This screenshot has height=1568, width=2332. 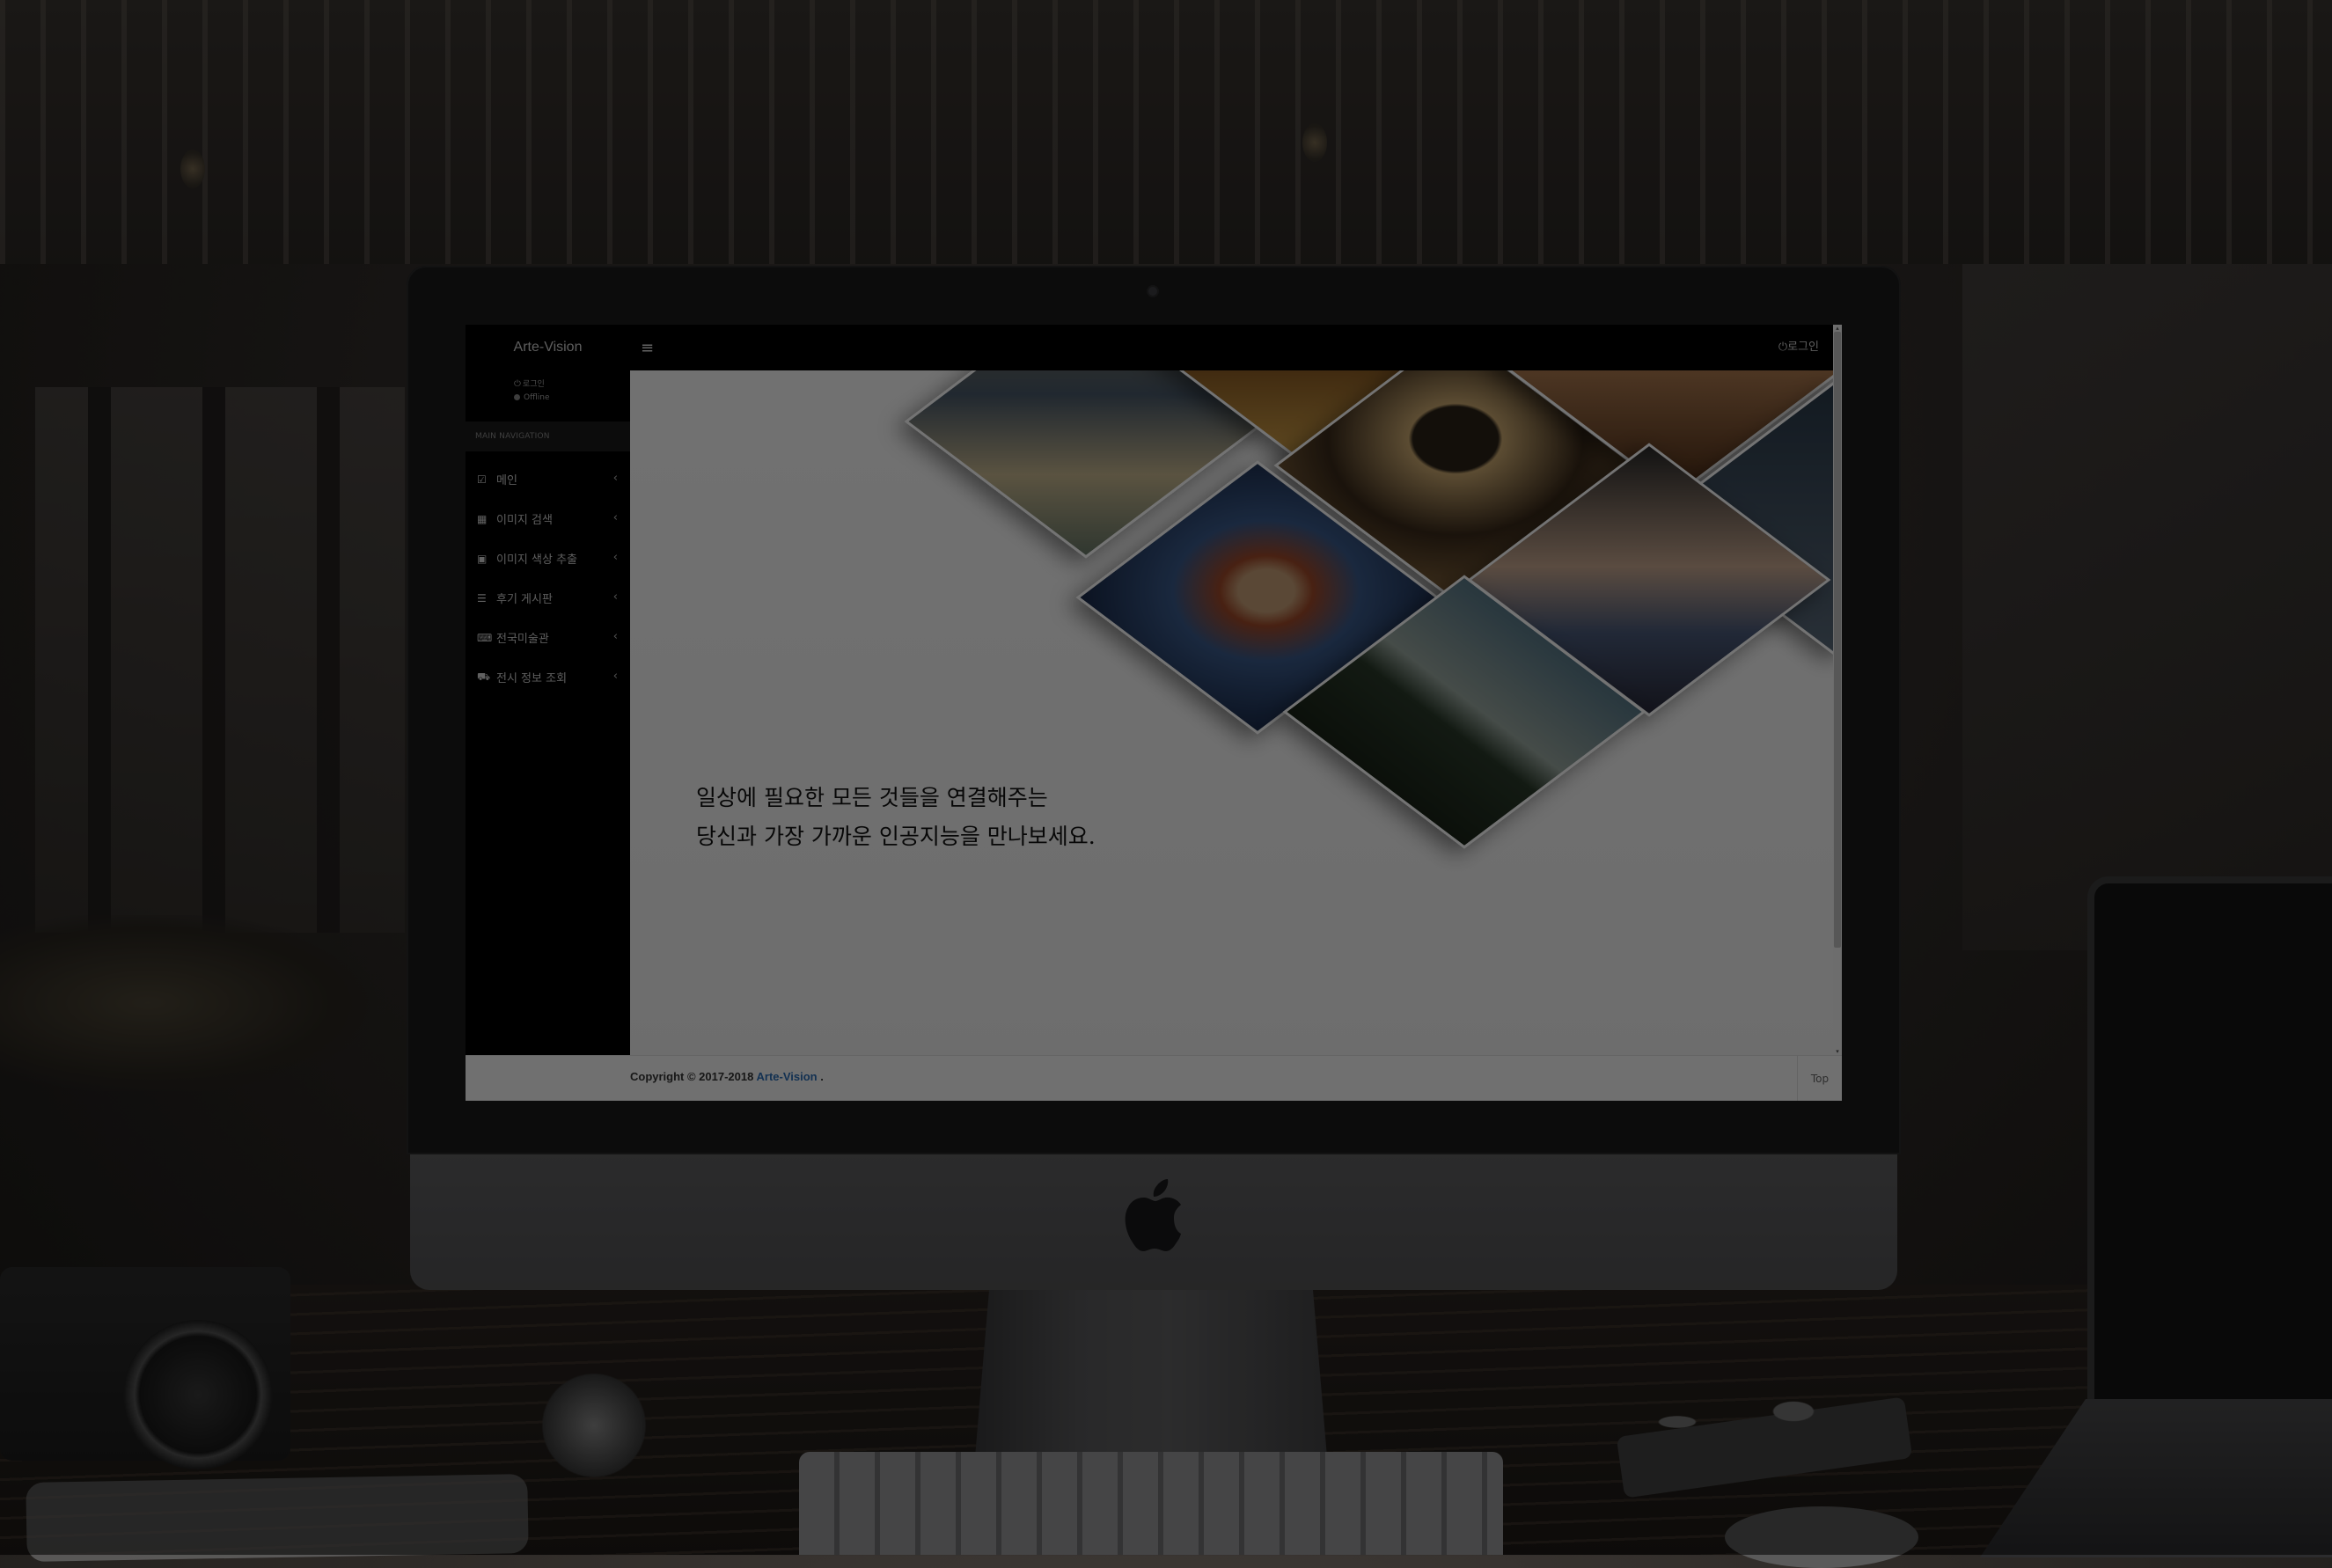 I want to click on car-icon: ⛟, so click(x=484, y=676).